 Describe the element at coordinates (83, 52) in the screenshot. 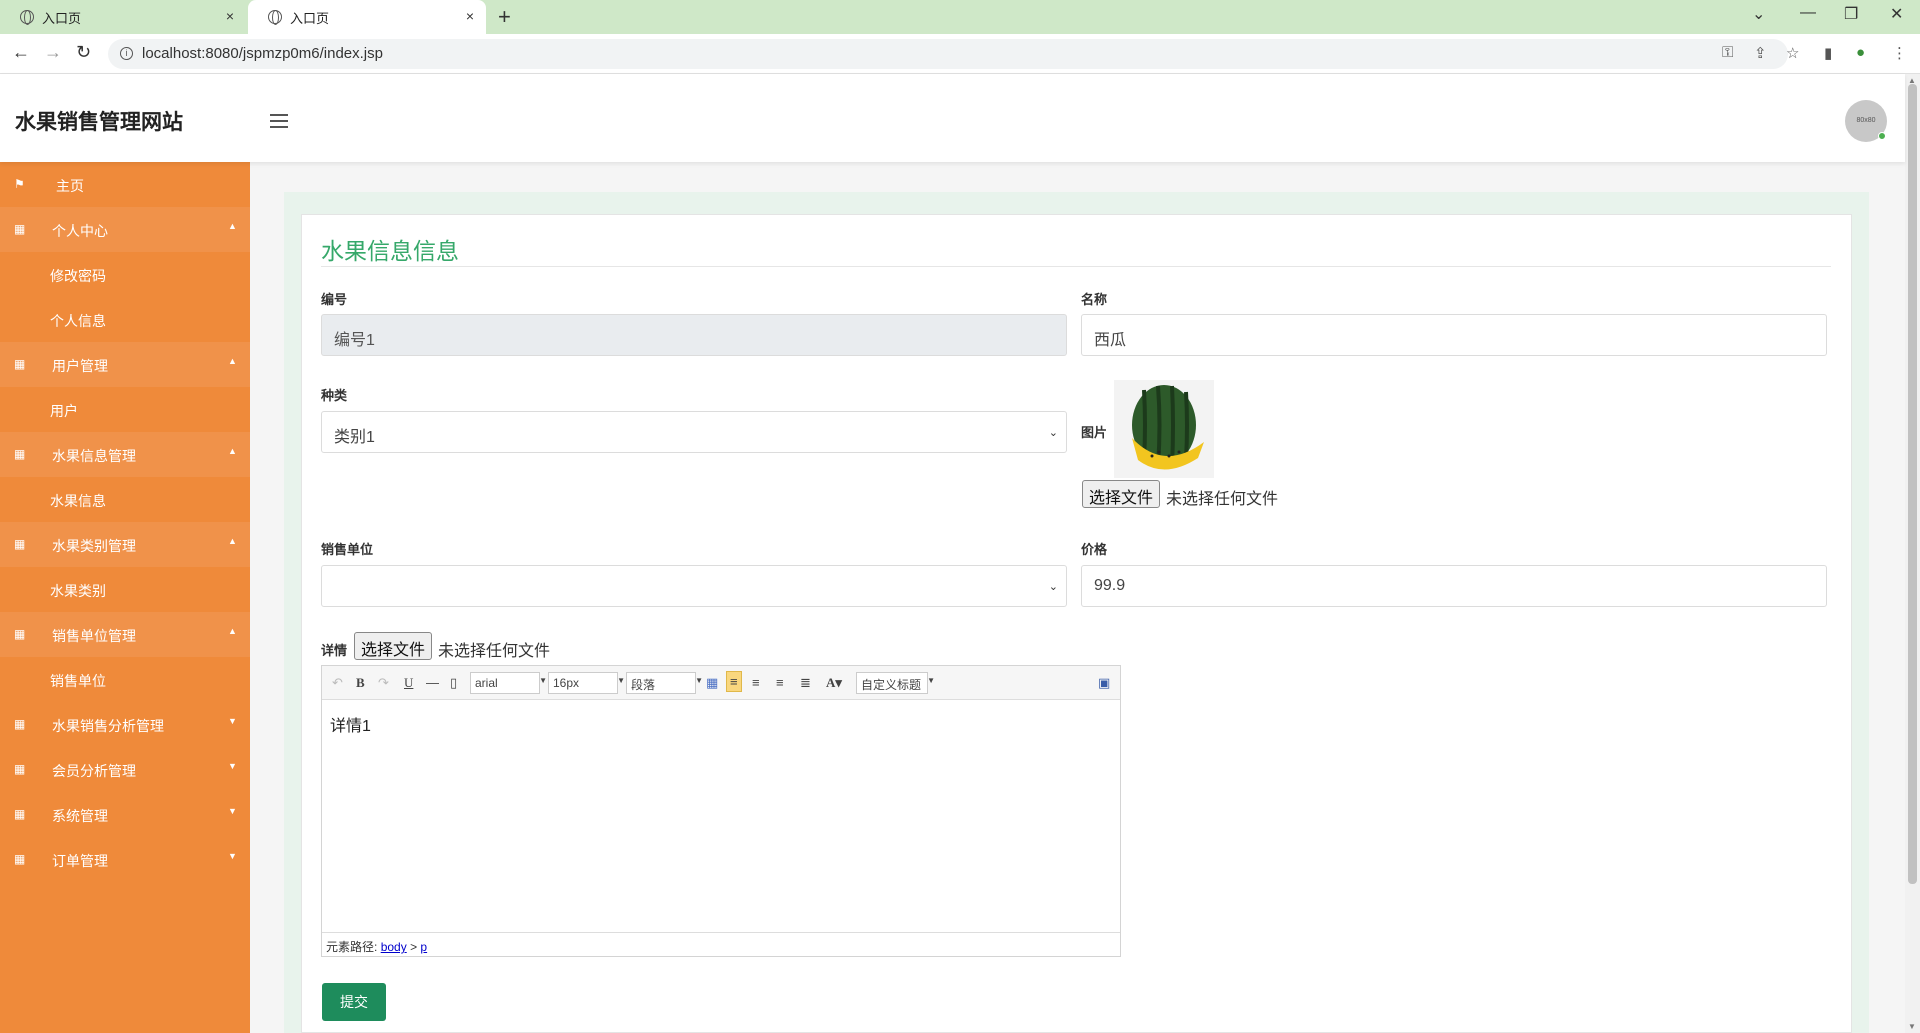

I see `reload-icon: ↻` at that location.